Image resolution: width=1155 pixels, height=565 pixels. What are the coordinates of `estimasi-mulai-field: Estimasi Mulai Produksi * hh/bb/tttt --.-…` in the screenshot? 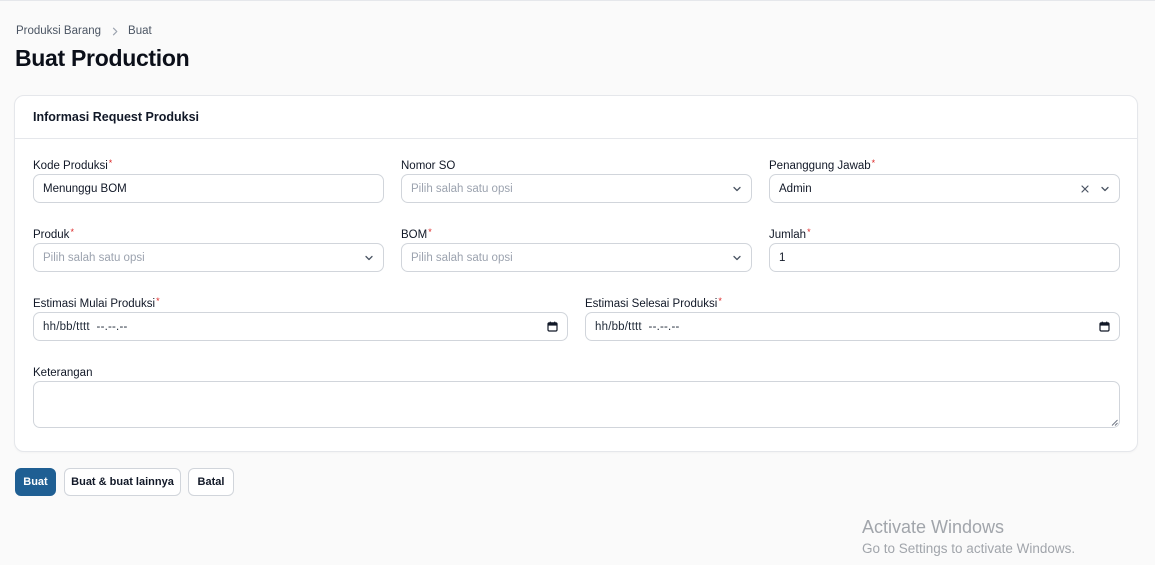 It's located at (300, 319).